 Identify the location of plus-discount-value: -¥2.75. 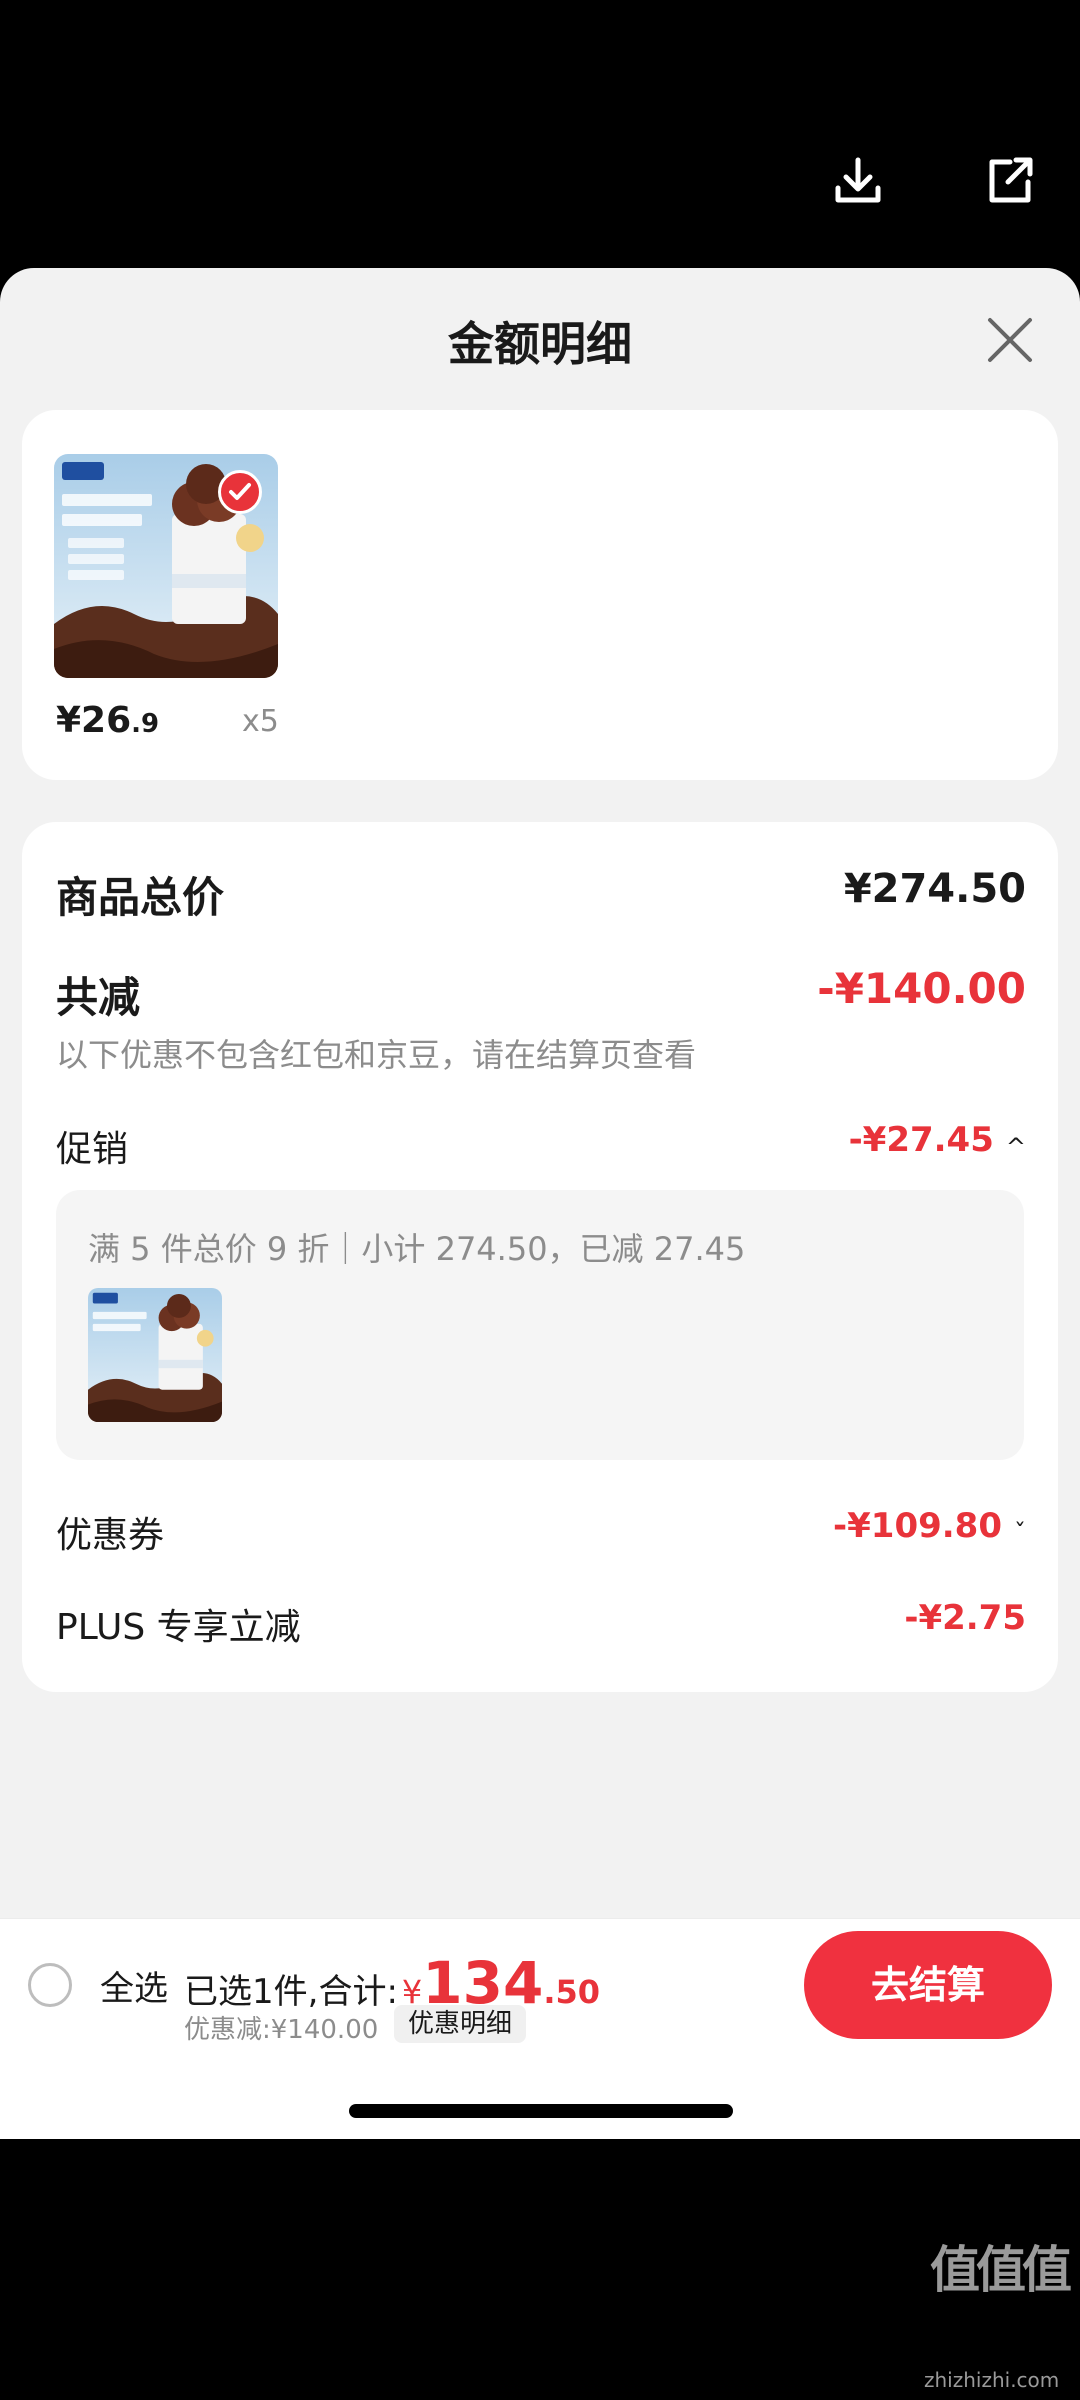
(965, 1618).